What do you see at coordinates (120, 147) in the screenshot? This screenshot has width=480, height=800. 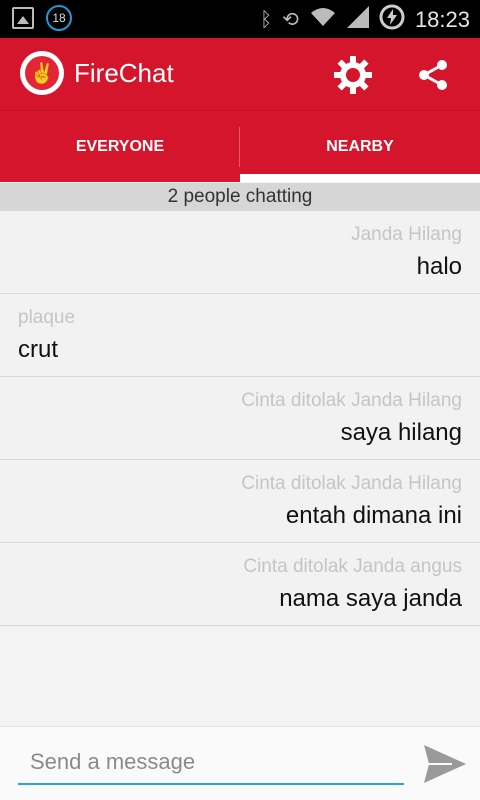 I see `tab-everyone: EVERYONE` at bounding box center [120, 147].